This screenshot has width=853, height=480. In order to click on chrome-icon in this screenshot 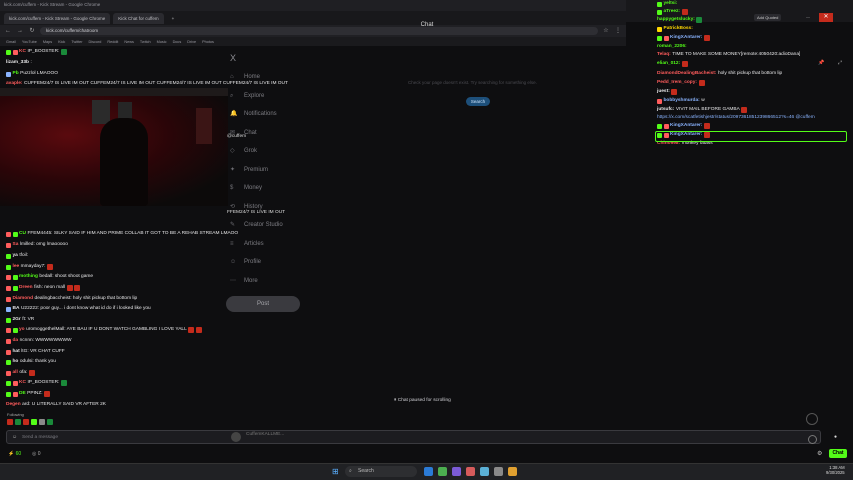, I will do `click(442, 471)`.